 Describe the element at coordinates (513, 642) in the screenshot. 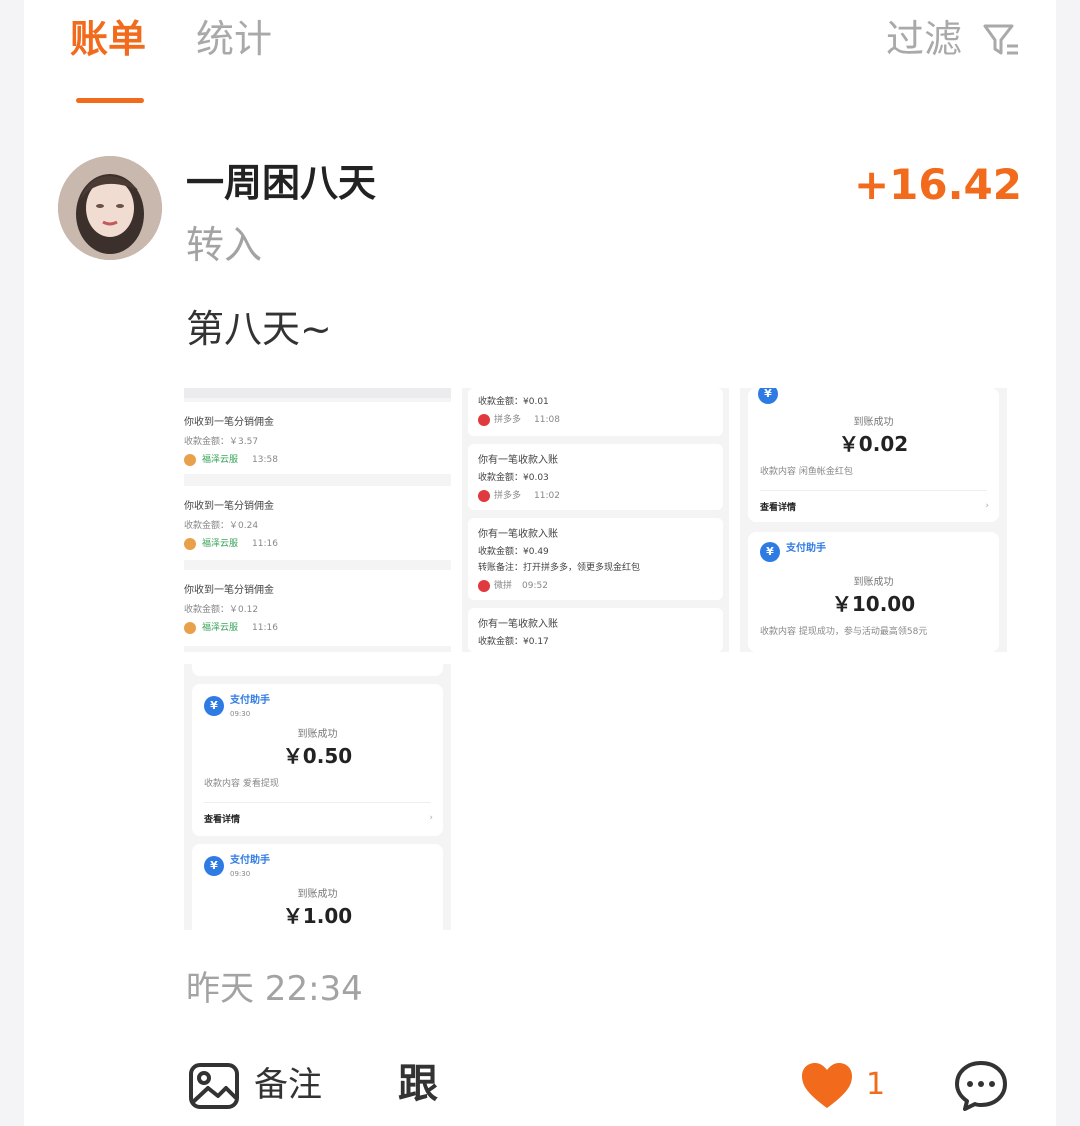

I see `list-item-amount: 收款金额：¥0.17` at that location.